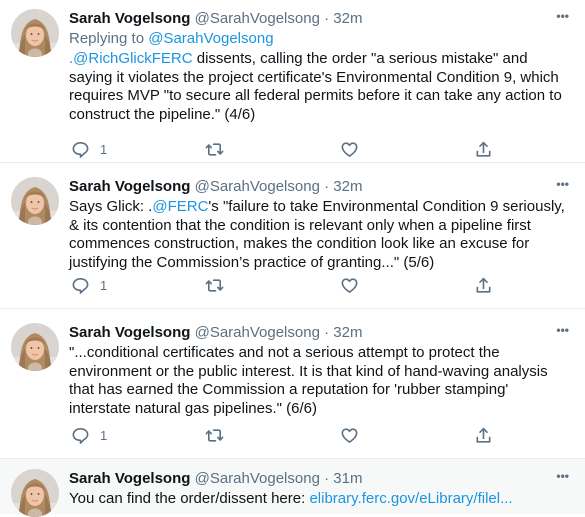 This screenshot has height=517, width=585. Describe the element at coordinates (131, 58) in the screenshot. I see `mention-link: .@RichGlickFERC` at that location.